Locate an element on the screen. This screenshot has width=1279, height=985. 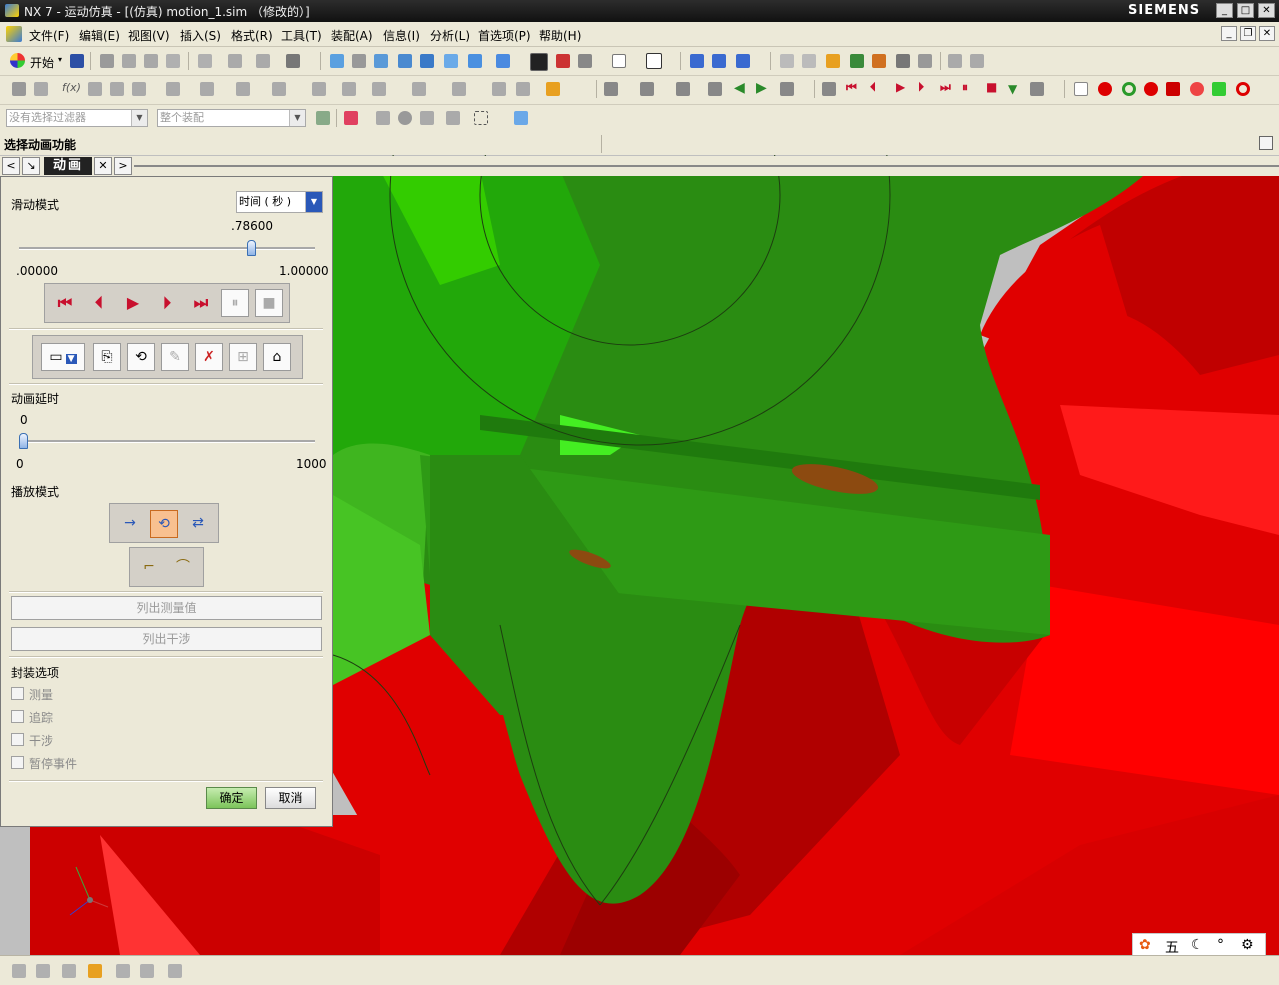
export-icon is located at coordinates (1081, 89).